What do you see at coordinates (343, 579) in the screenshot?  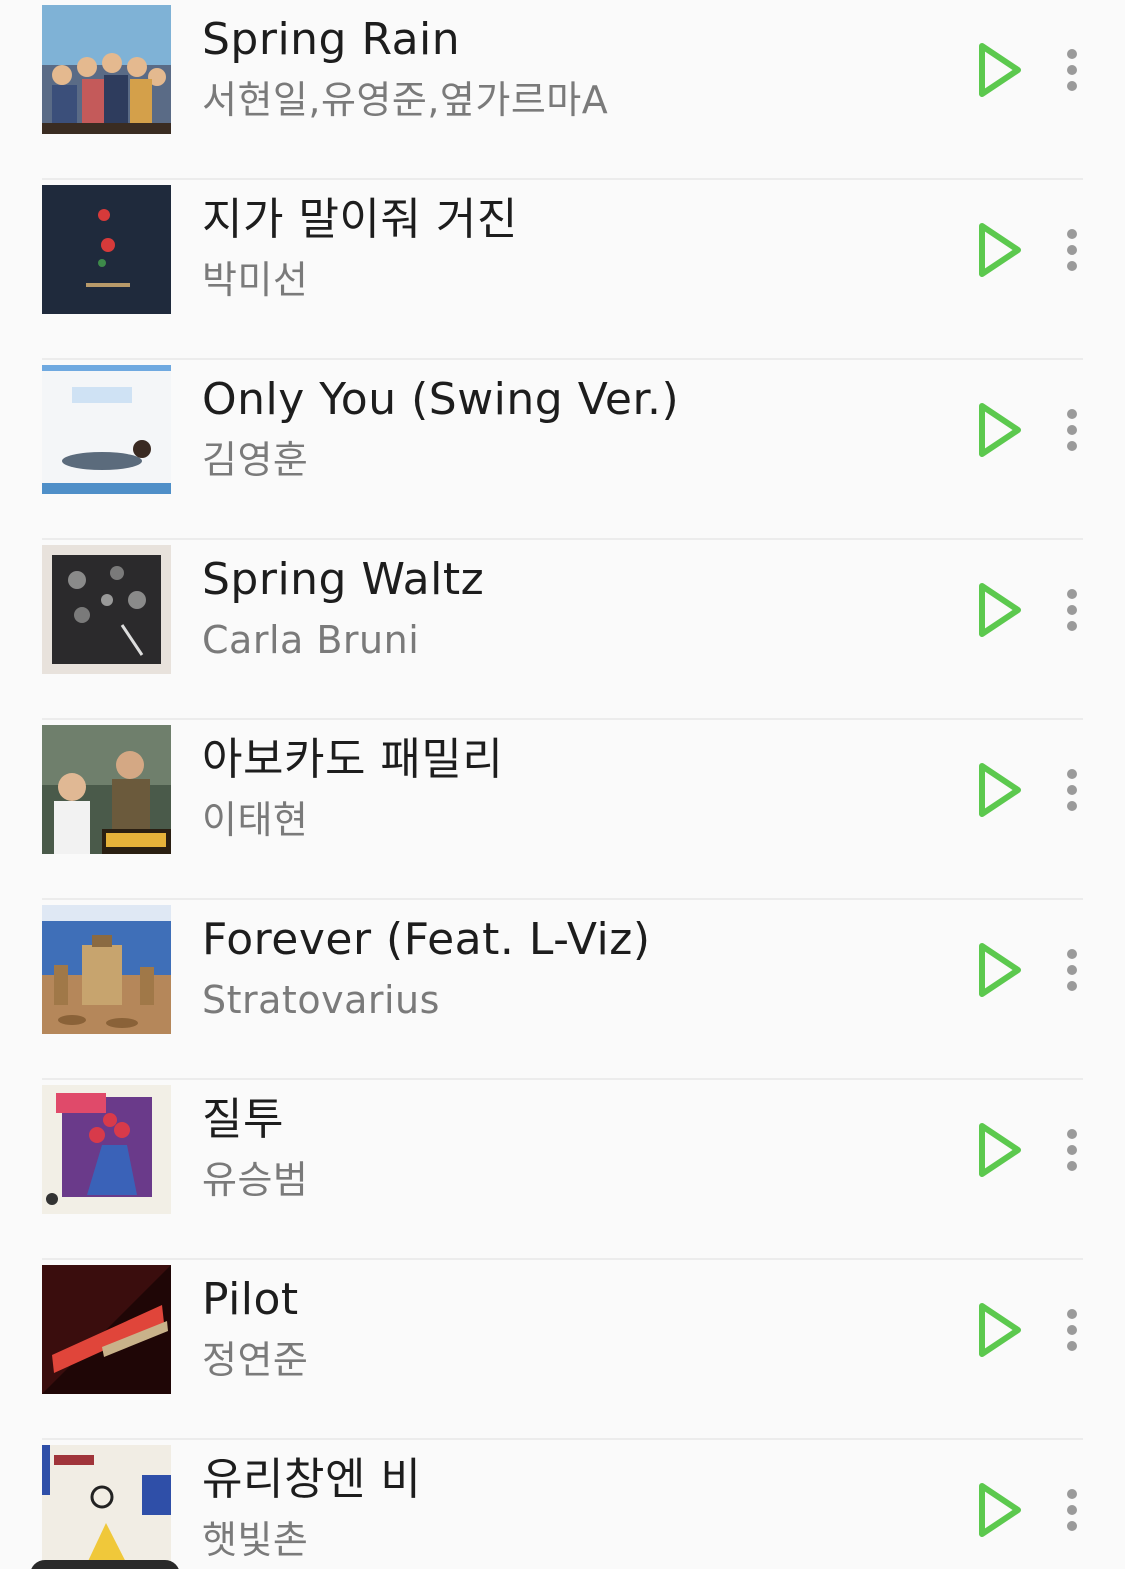 I see `song-title: Spring Waltz` at bounding box center [343, 579].